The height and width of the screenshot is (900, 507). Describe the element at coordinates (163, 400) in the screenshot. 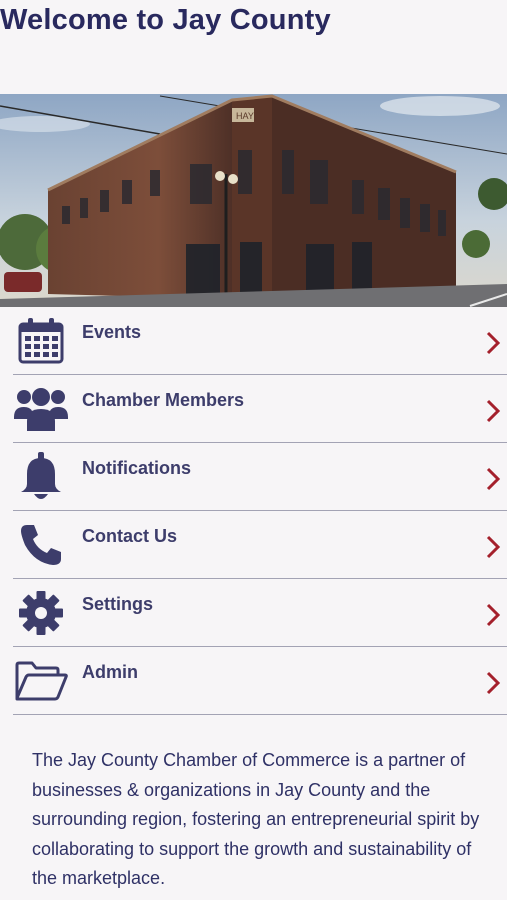

I see `menu-item-label: Chamber Members` at that location.